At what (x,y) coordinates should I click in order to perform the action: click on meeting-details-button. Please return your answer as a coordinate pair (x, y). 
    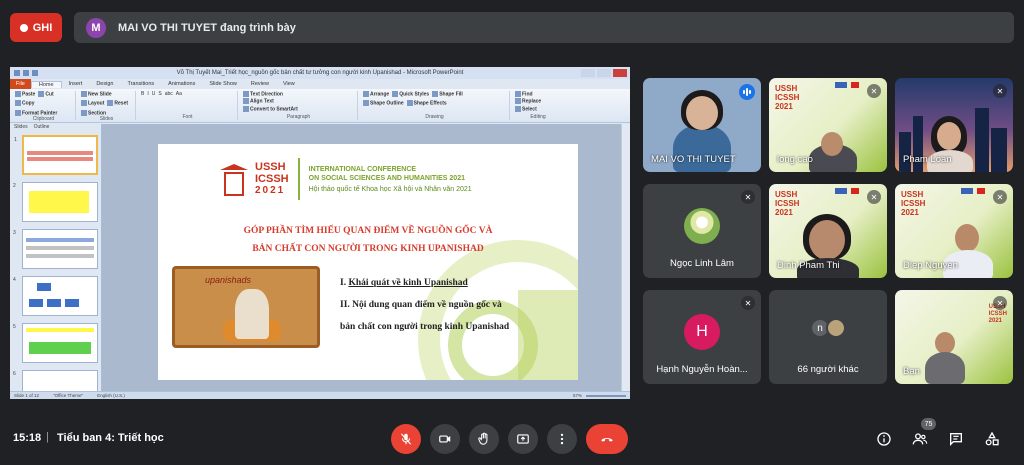
    Looking at the image, I should click on (884, 439).